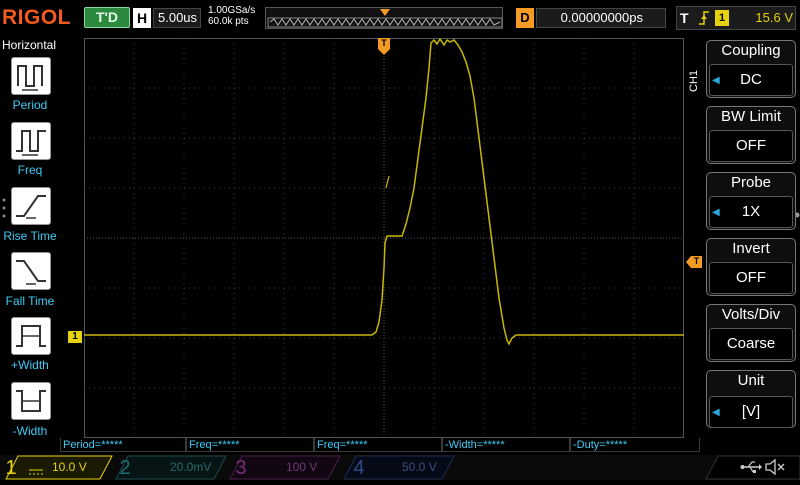 The width and height of the screenshot is (800, 485). I want to click on delay-value: 0.00000000ps, so click(601, 18).